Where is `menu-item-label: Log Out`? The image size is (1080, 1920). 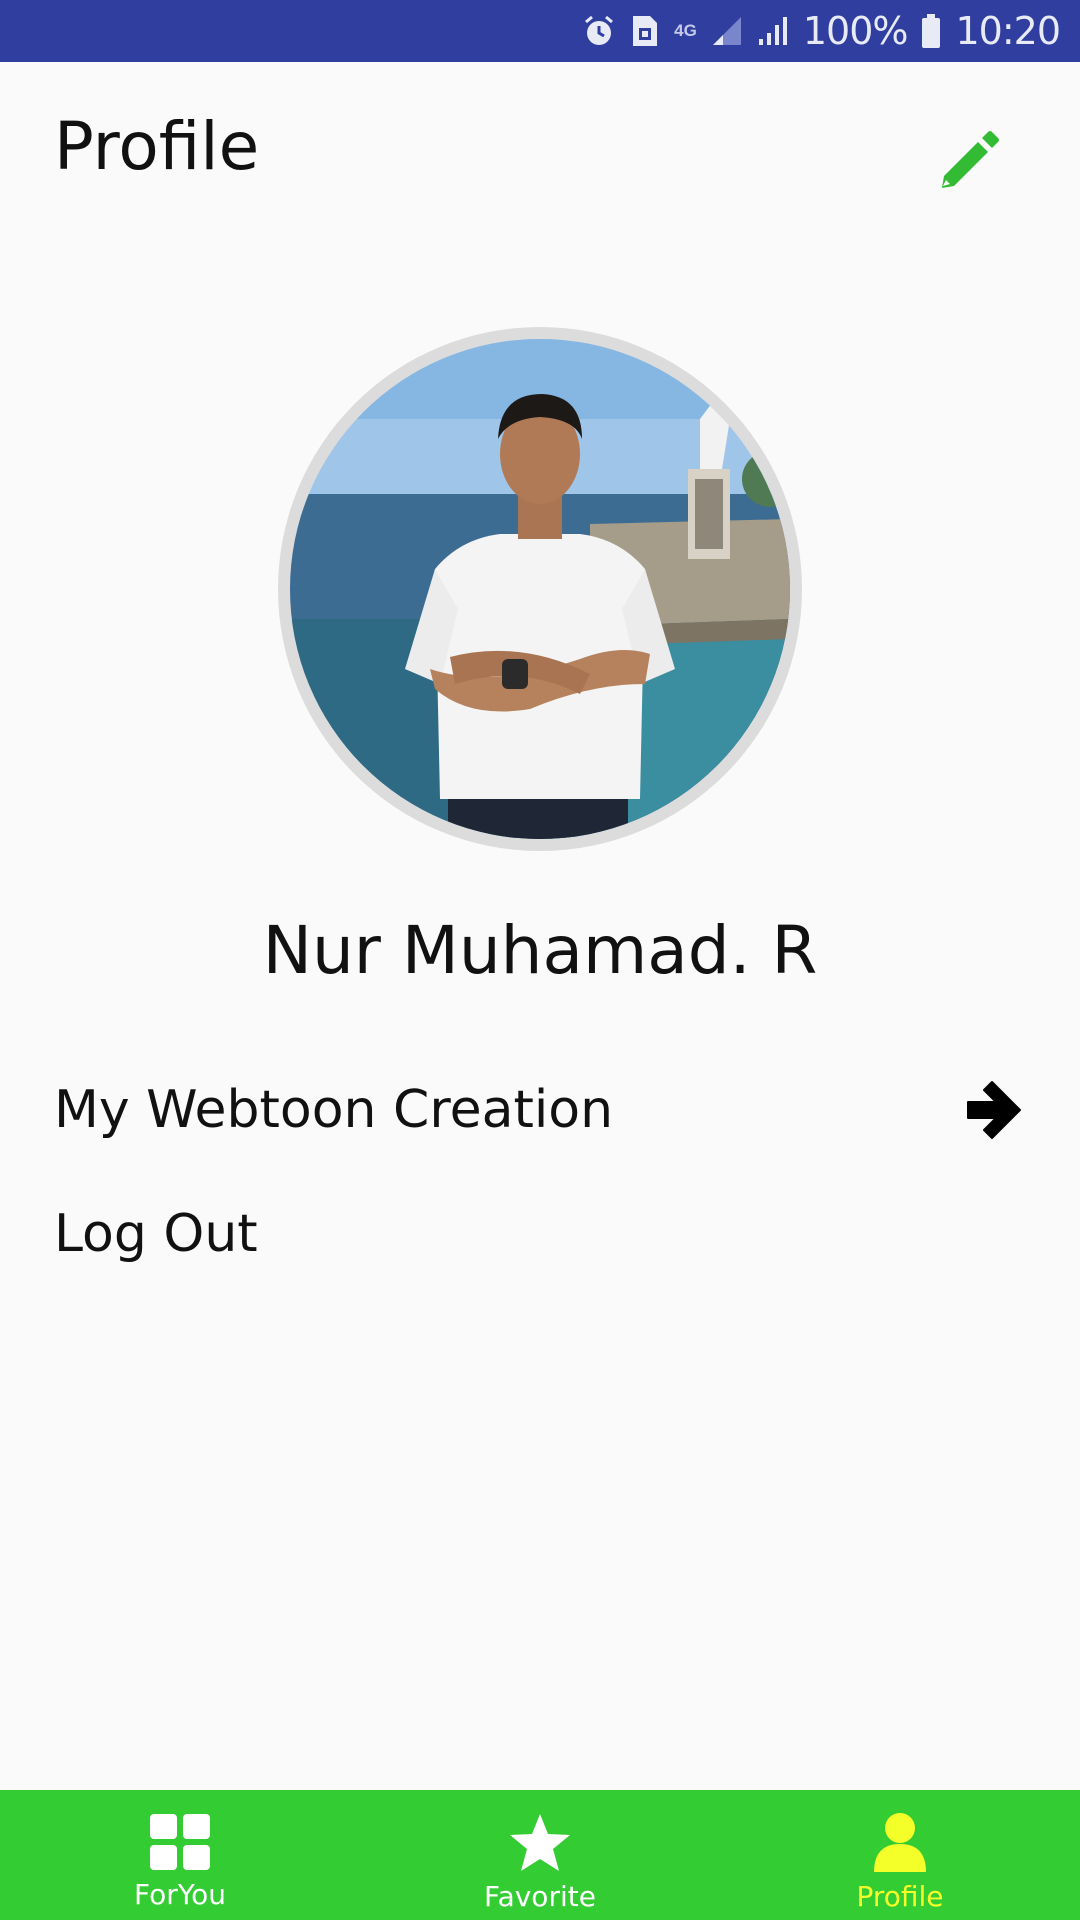 menu-item-label: Log Out is located at coordinates (156, 1234).